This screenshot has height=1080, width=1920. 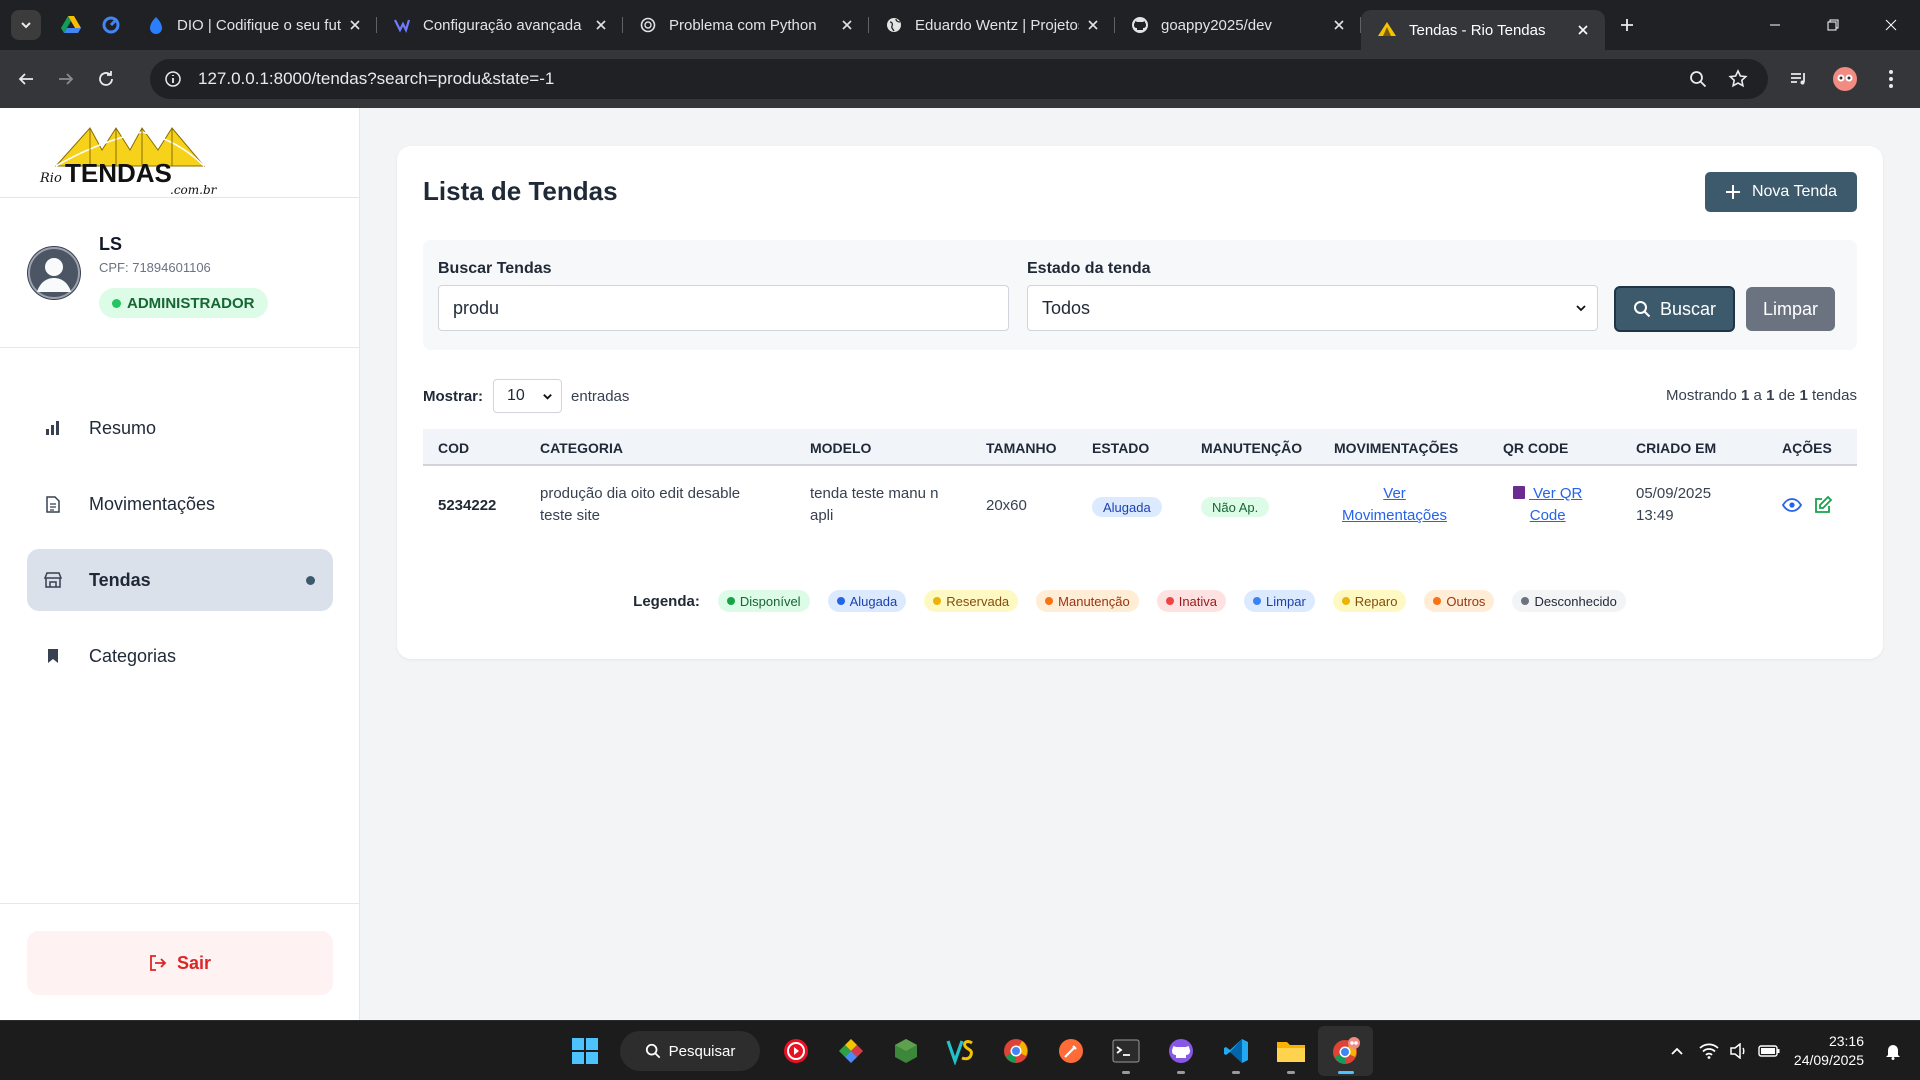 I want to click on rio-tendas-logo: Rio TENDAS .com.br, so click(x=136, y=158).